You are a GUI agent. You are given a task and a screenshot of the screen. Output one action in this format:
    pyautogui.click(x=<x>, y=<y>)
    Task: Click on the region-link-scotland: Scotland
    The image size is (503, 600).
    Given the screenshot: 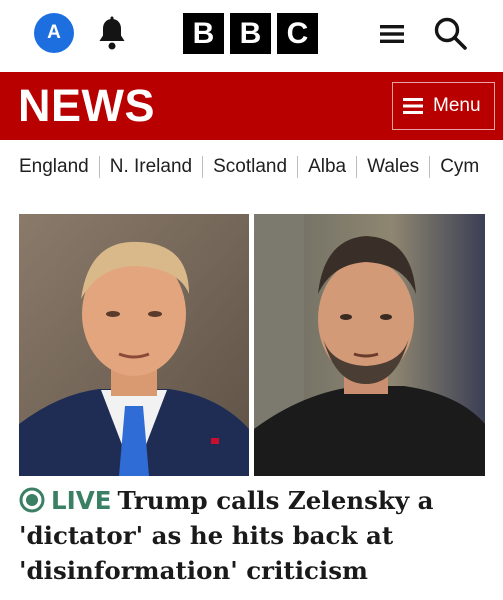 What is the action you would take?
    pyautogui.click(x=249, y=167)
    